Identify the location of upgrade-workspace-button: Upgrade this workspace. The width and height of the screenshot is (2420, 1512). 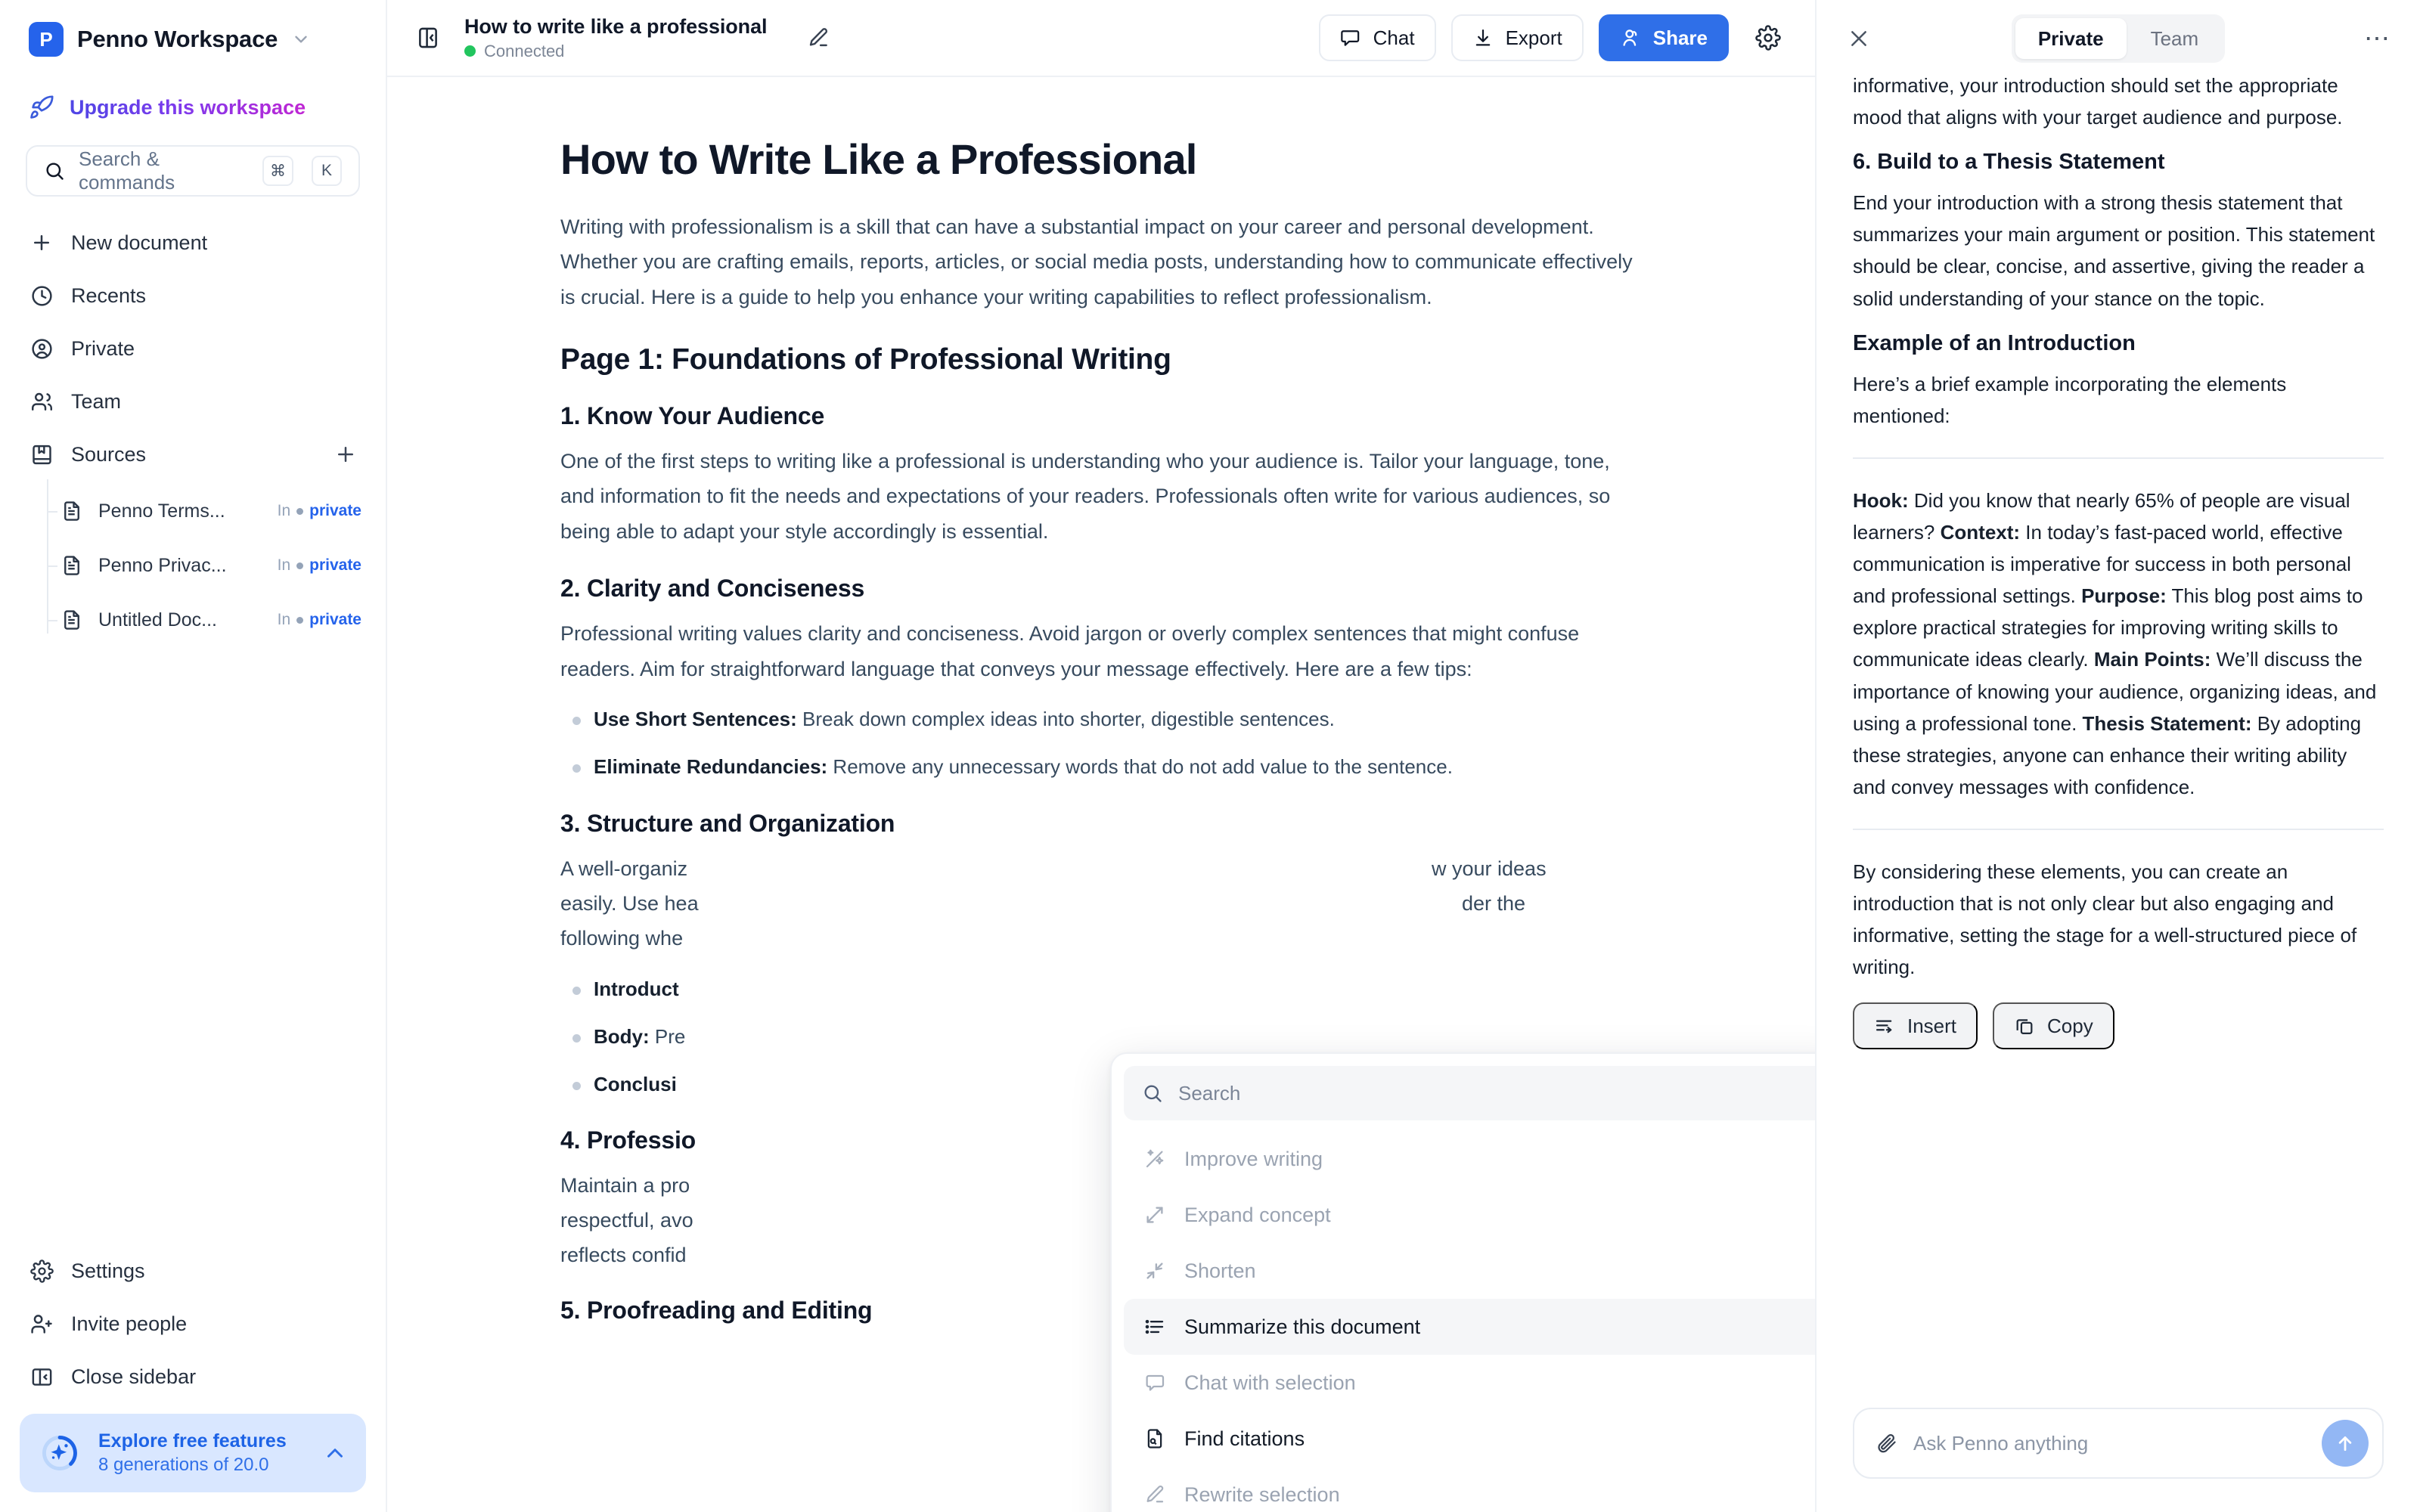
(193, 107).